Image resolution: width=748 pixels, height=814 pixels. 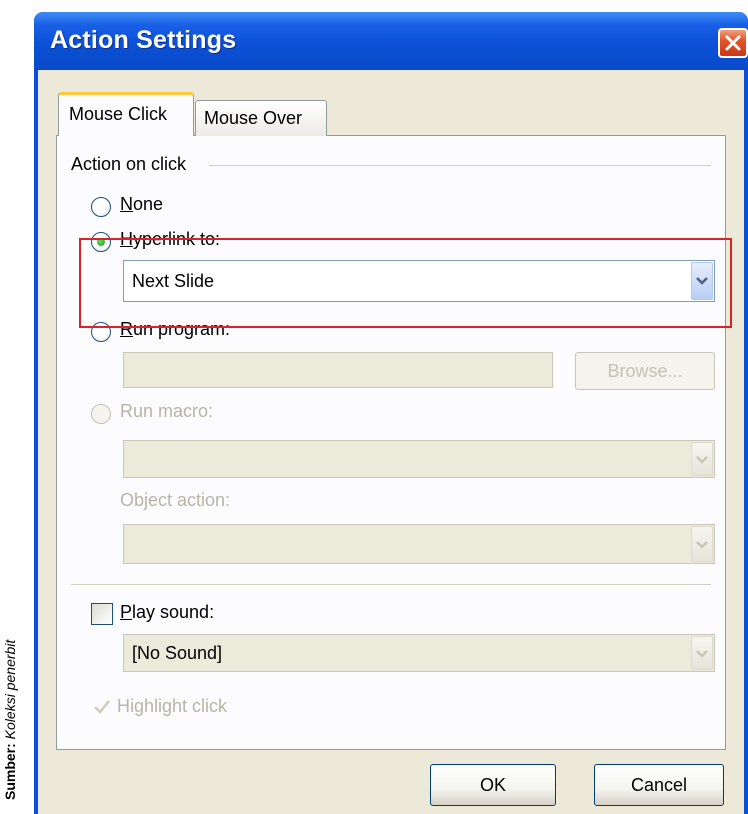 I want to click on group-label-action-on-click: Action on click, so click(x=129, y=164).